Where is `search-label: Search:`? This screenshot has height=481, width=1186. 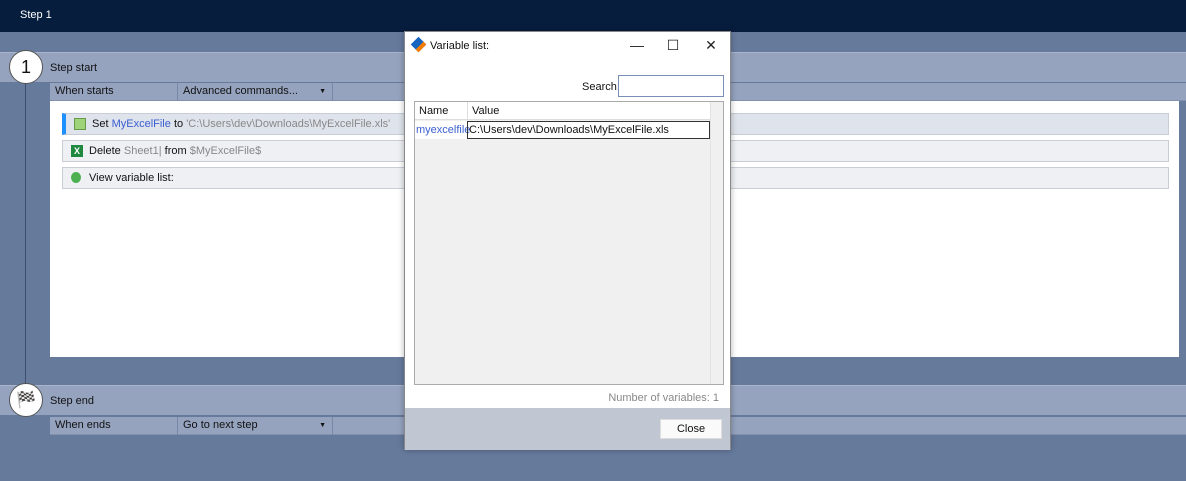 search-label: Search: is located at coordinates (601, 87).